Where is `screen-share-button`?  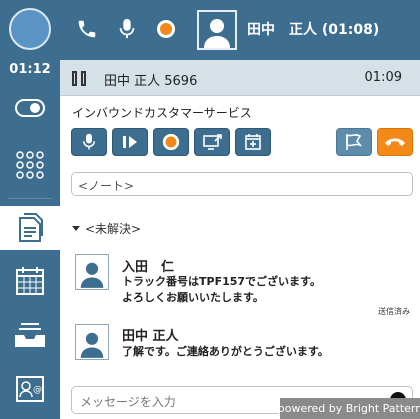 screen-share-button is located at coordinates (212, 142).